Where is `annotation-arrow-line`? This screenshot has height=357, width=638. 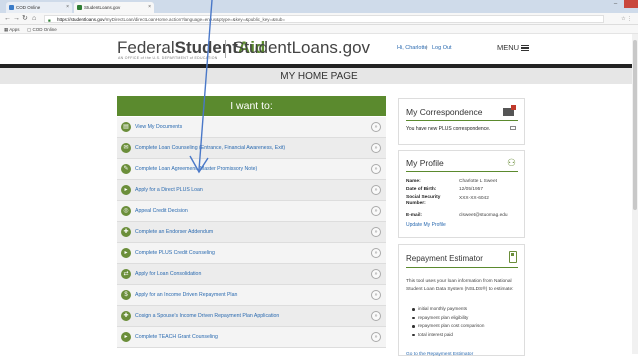 annotation-arrow-line is located at coordinates (205, 85).